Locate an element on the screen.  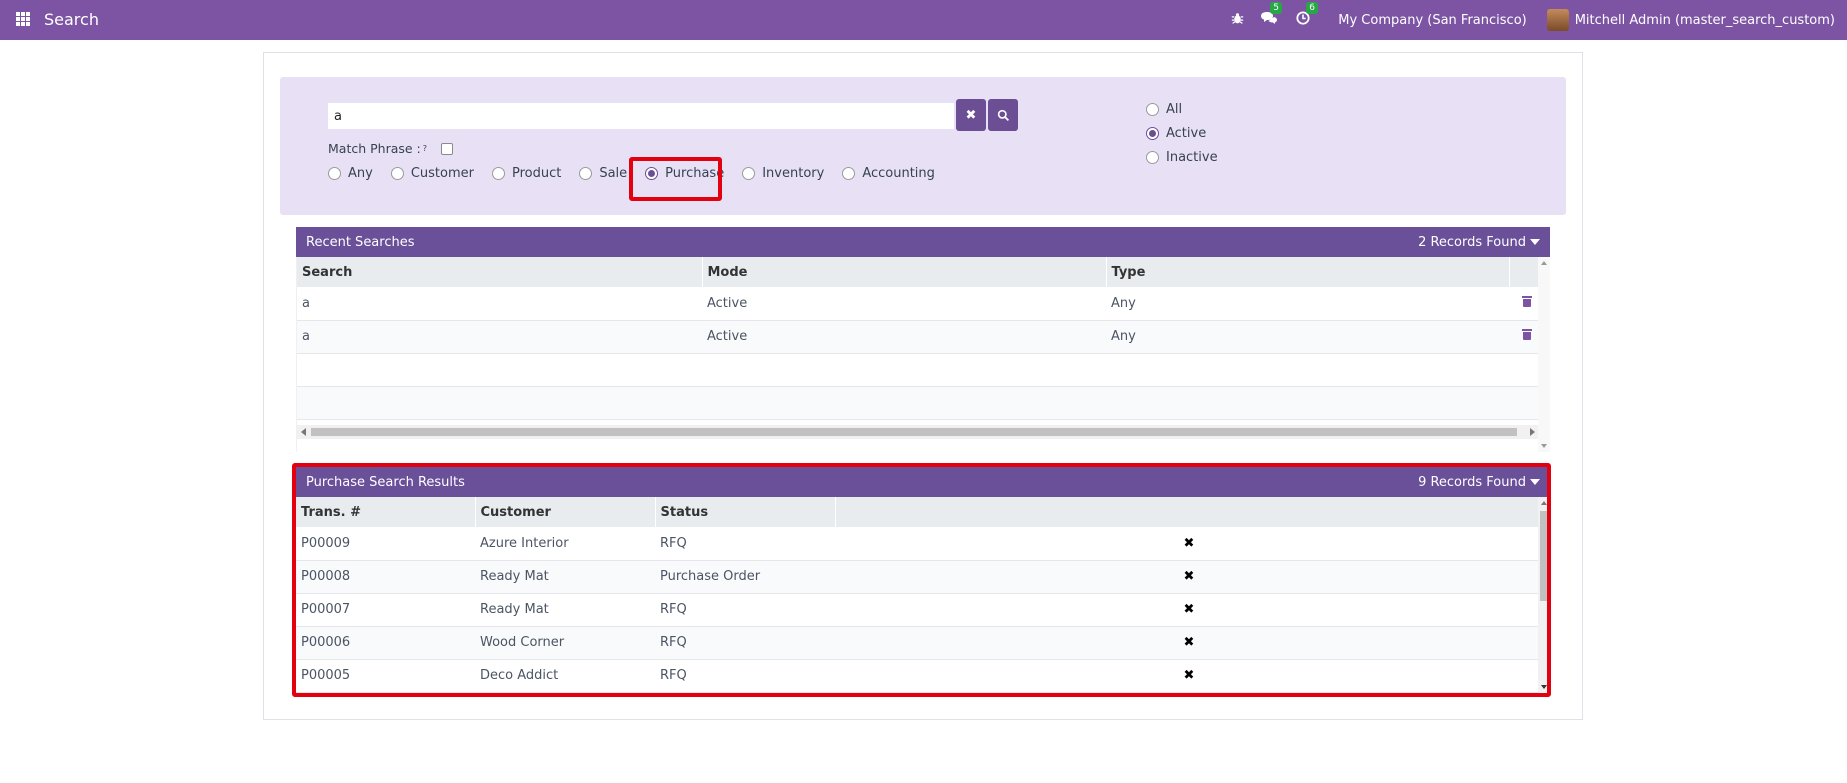
apps-menu-icon is located at coordinates (23, 19).